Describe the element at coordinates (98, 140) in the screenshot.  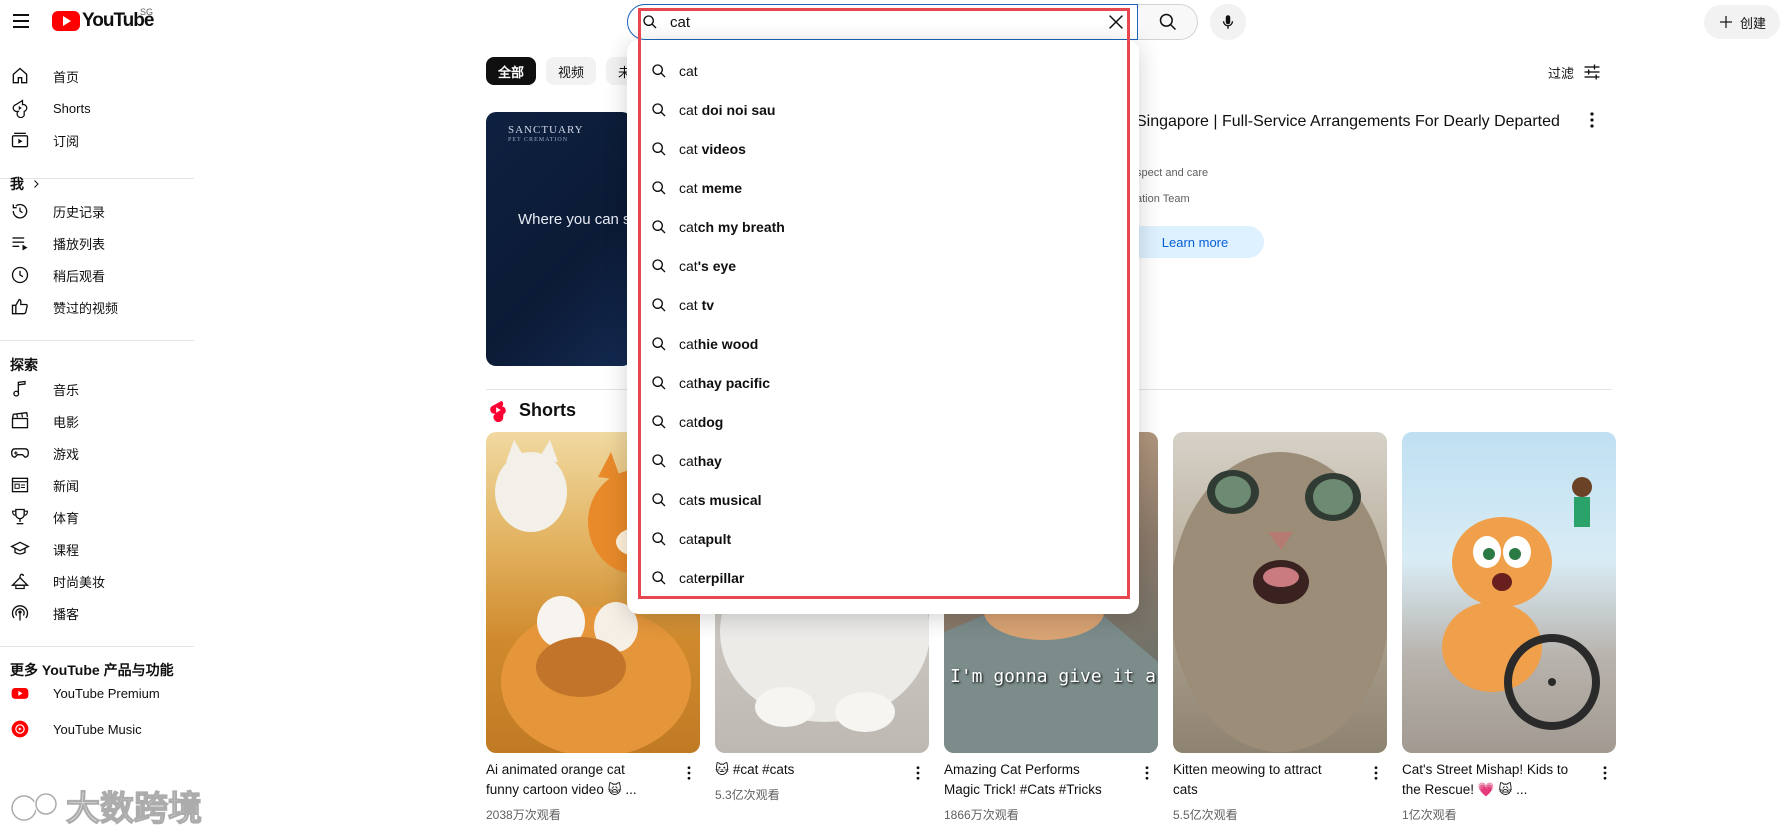
I see `sidebar-item-subscriptions: 订阅` at that location.